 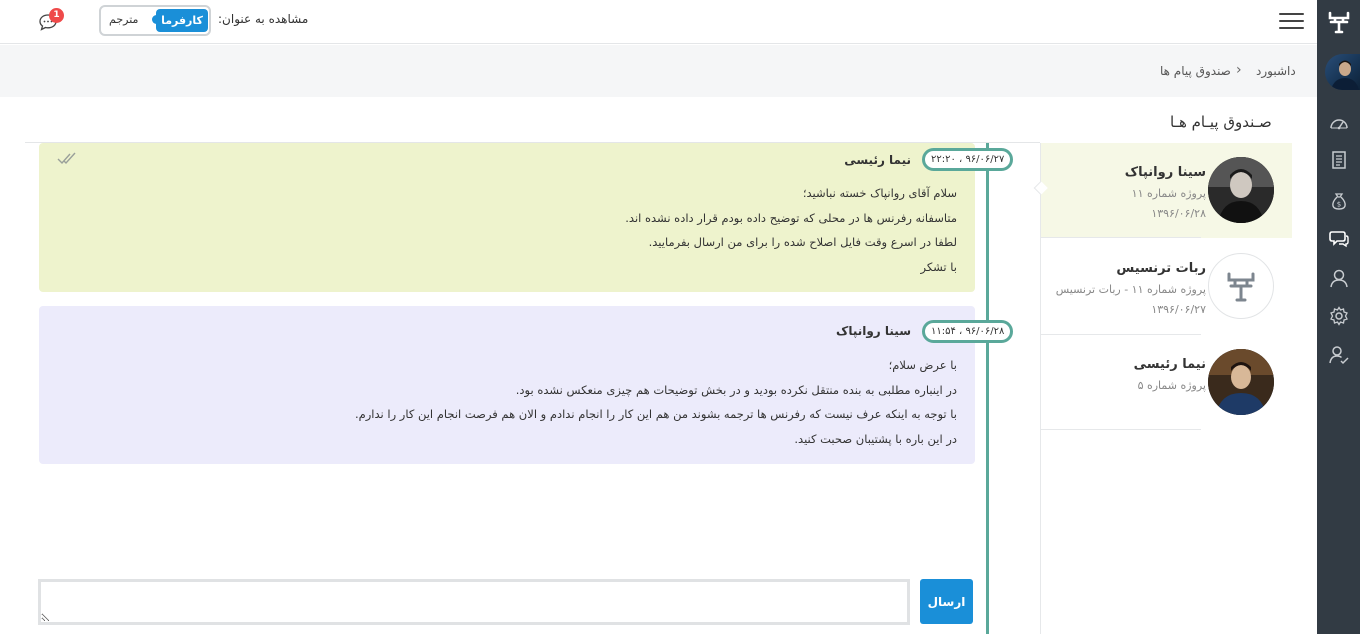 I want to click on role-toggle: مترجم کارفرما, so click(x=155, y=20).